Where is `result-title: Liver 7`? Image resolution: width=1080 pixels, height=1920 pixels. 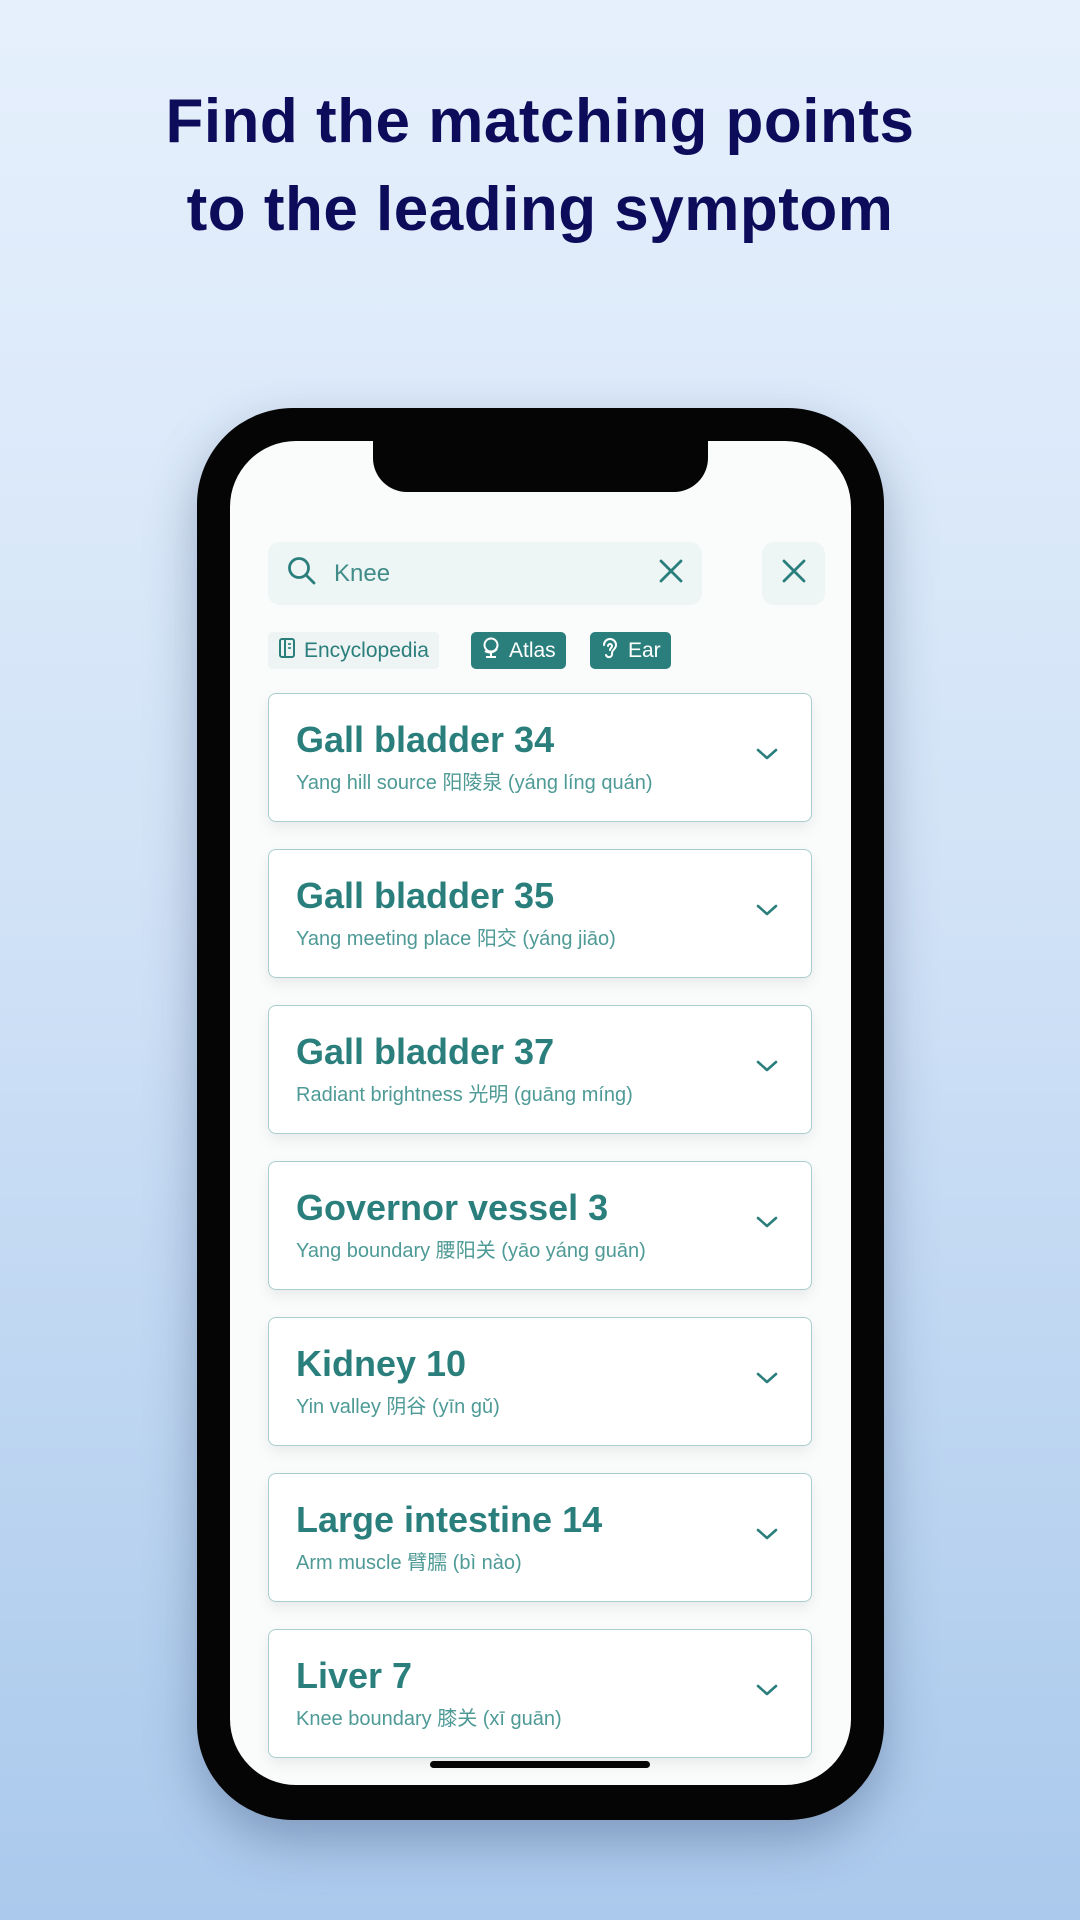 result-title: Liver 7 is located at coordinates (354, 1675).